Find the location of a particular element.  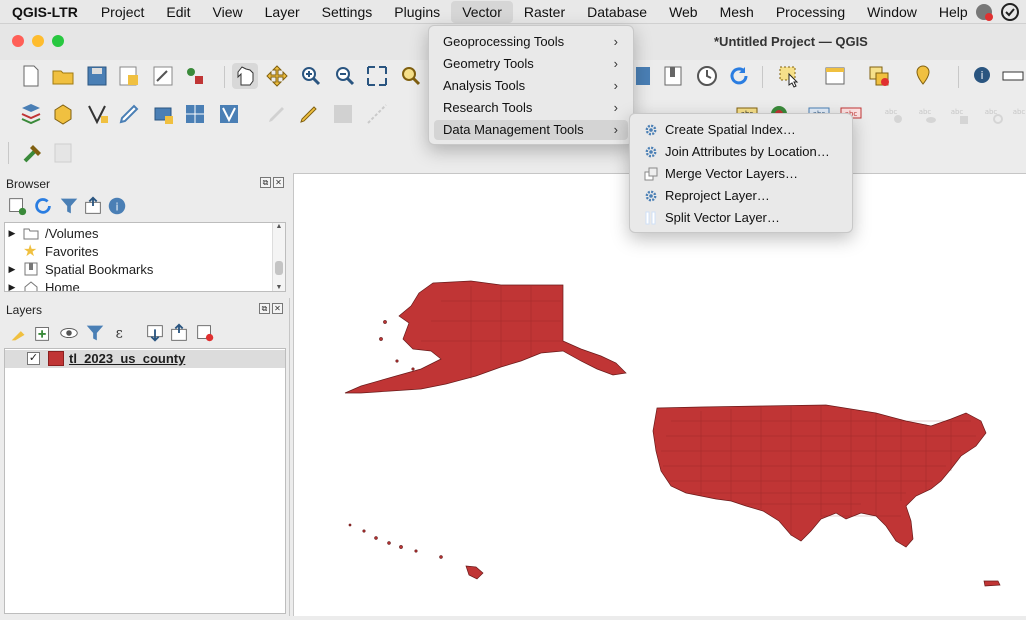

gear-icon is located at coordinates (651, 152).